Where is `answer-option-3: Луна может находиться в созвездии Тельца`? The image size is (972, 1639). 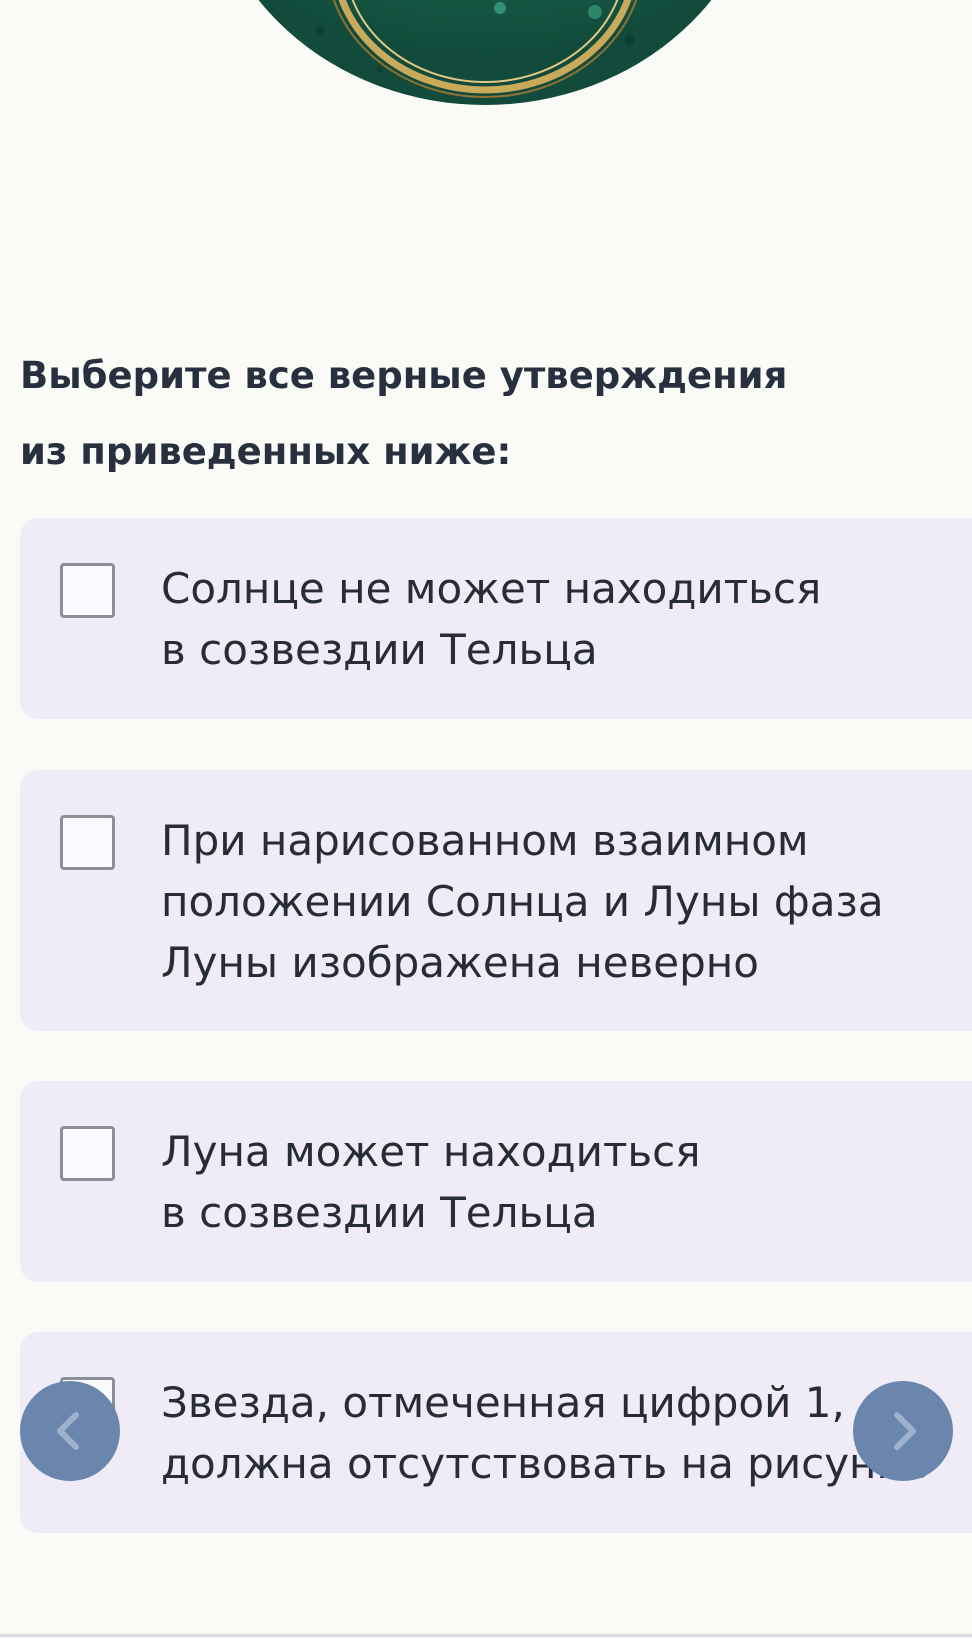 answer-option-3: Луна может находиться в созвездии Тельца is located at coordinates (496, 1181).